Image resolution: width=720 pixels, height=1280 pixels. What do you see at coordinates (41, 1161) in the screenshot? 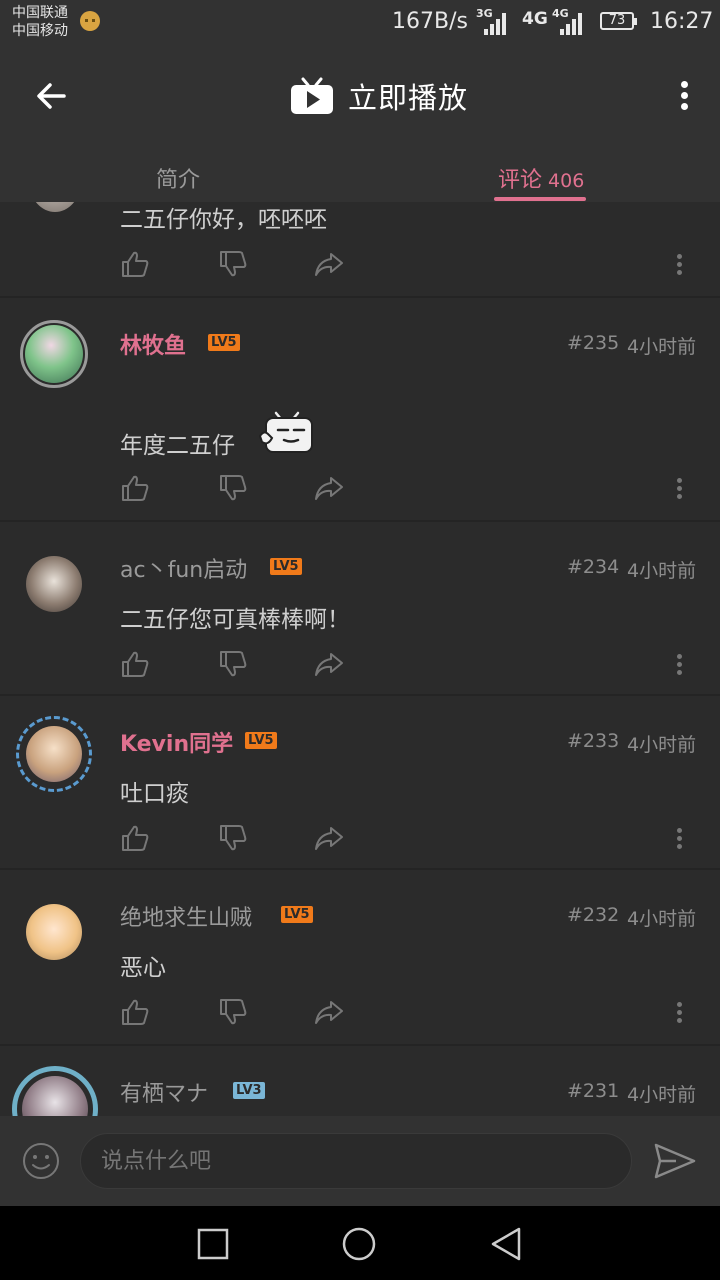
I see `smiley-icon` at bounding box center [41, 1161].